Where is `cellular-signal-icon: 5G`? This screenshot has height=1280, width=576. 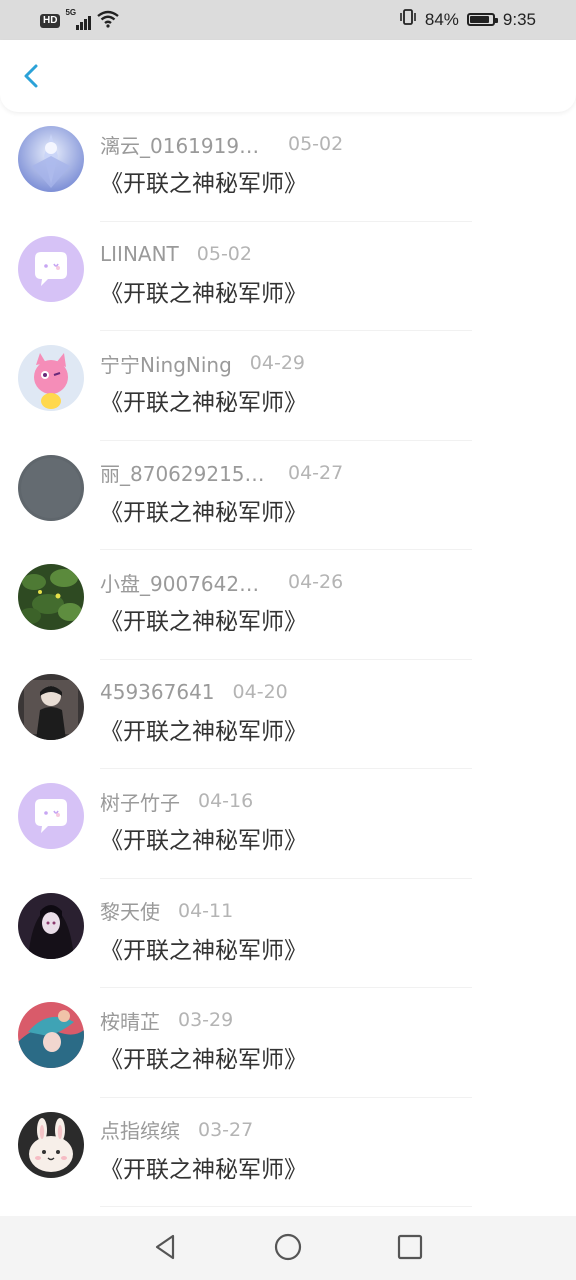
cellular-signal-icon: 5G is located at coordinates (78, 19).